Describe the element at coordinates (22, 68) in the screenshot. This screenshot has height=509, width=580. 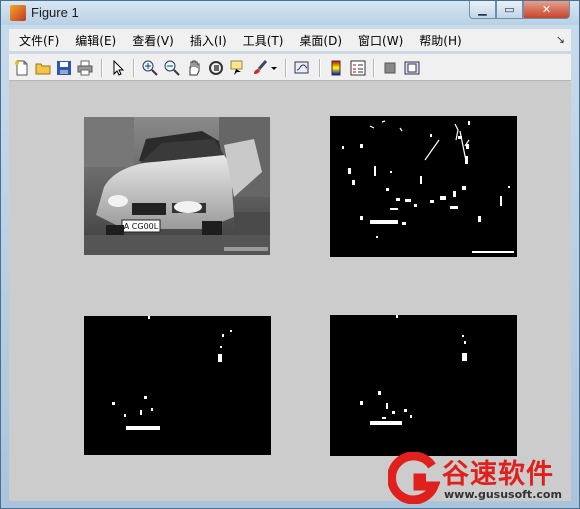
I see `new-figure-icon` at that location.